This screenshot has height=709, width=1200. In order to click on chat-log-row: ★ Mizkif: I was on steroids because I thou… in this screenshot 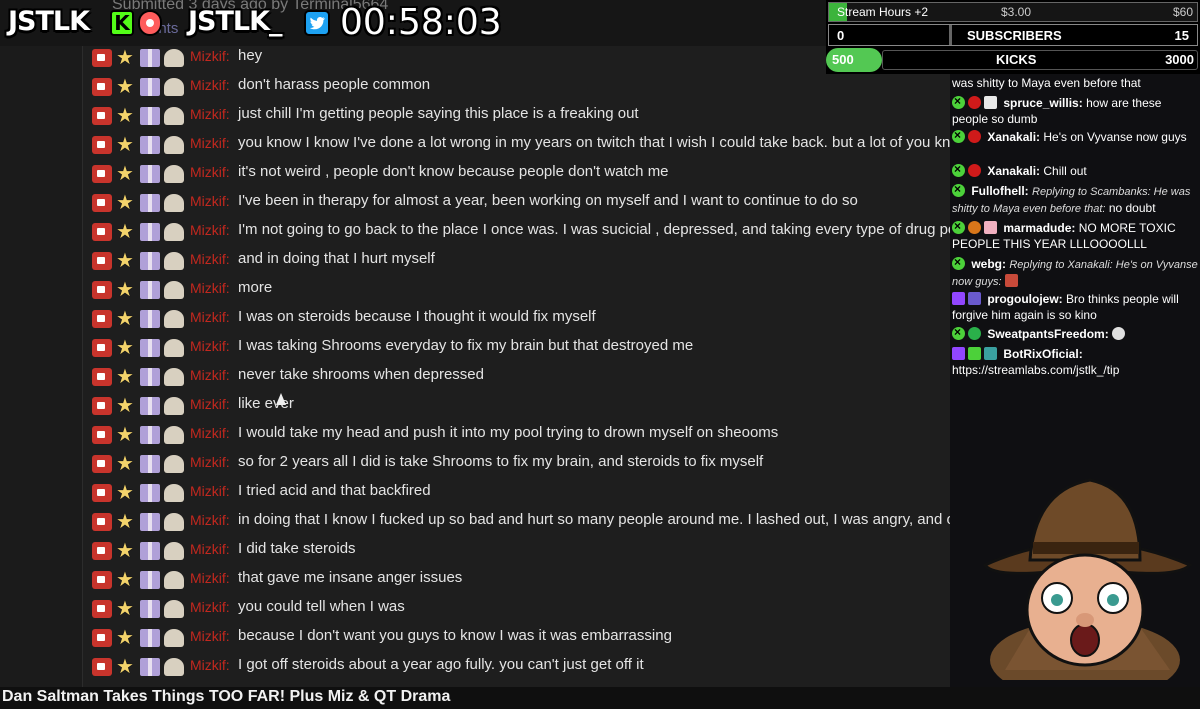, I will do `click(520, 321)`.